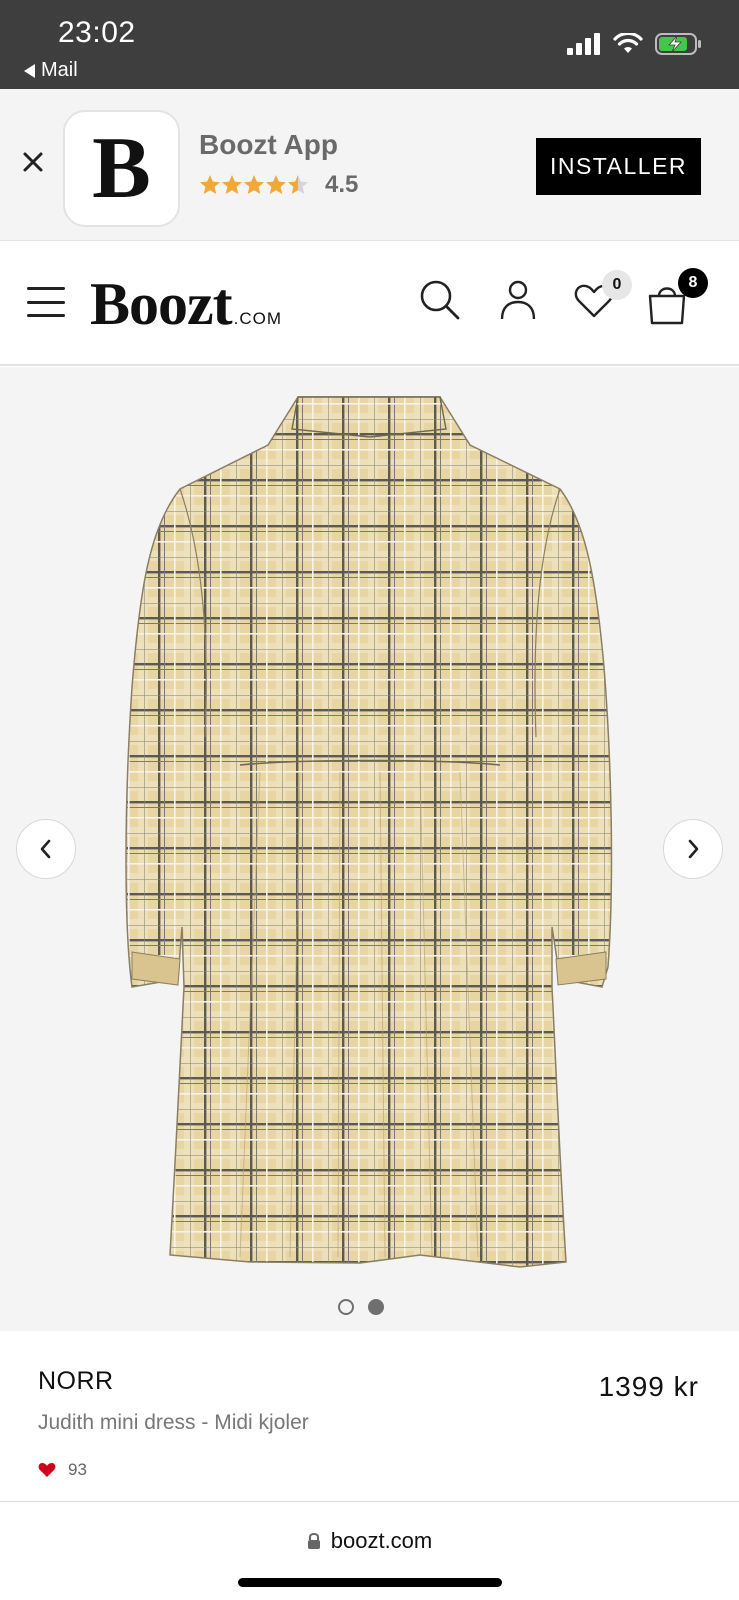 Image resolution: width=739 pixels, height=1600 pixels. Describe the element at coordinates (29, 70) in the screenshot. I see `back-arrow-icon` at that location.